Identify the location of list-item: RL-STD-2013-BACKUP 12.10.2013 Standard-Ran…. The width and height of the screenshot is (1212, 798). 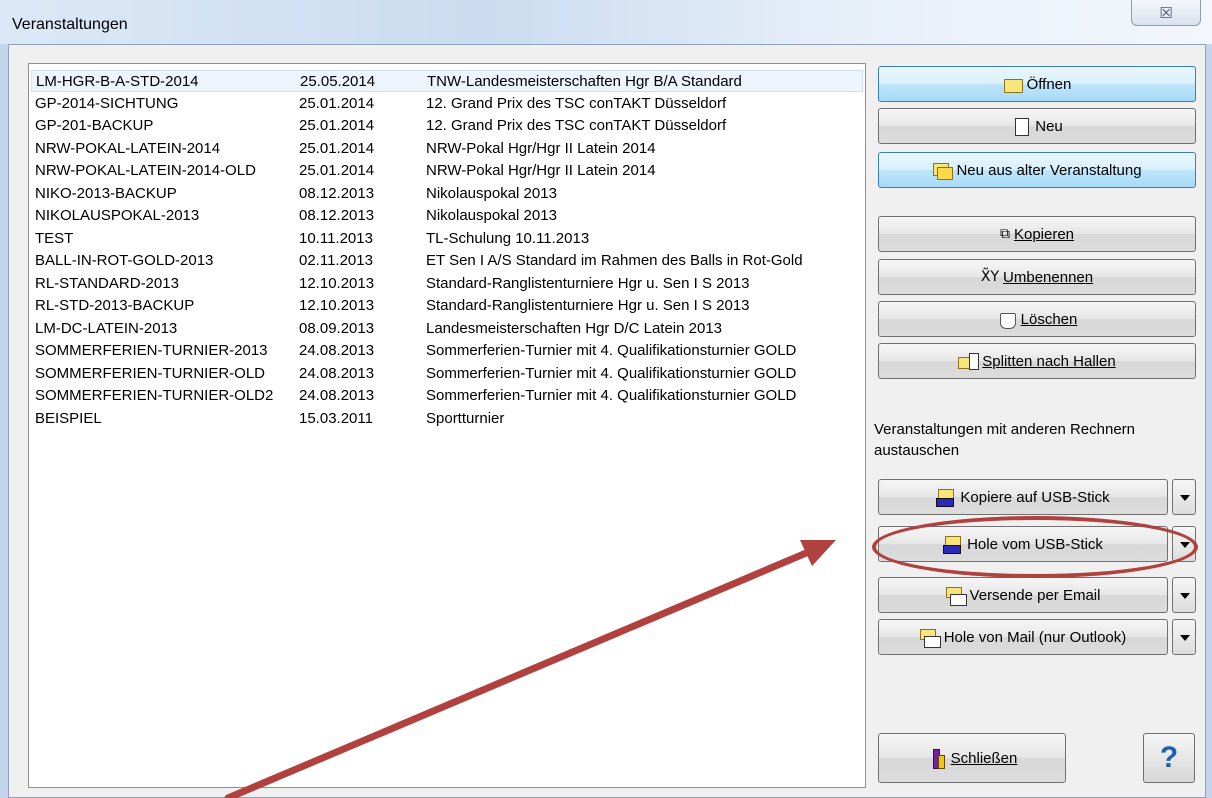
(447, 306).